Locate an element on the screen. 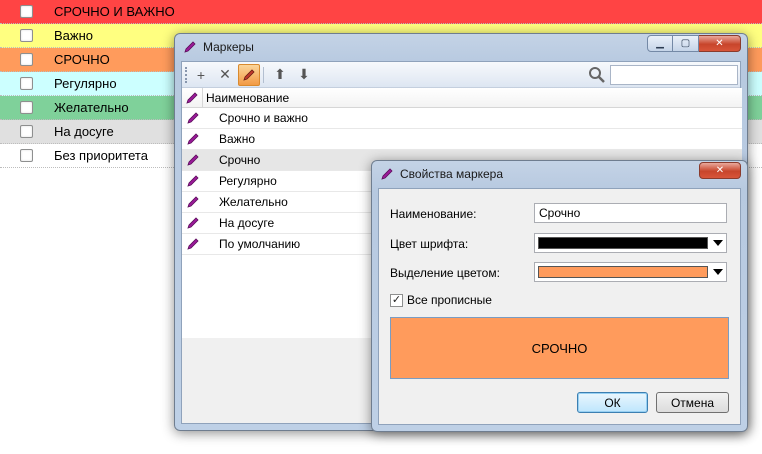 This screenshot has width=762, height=454. cancel-button: Отмена is located at coordinates (692, 402).